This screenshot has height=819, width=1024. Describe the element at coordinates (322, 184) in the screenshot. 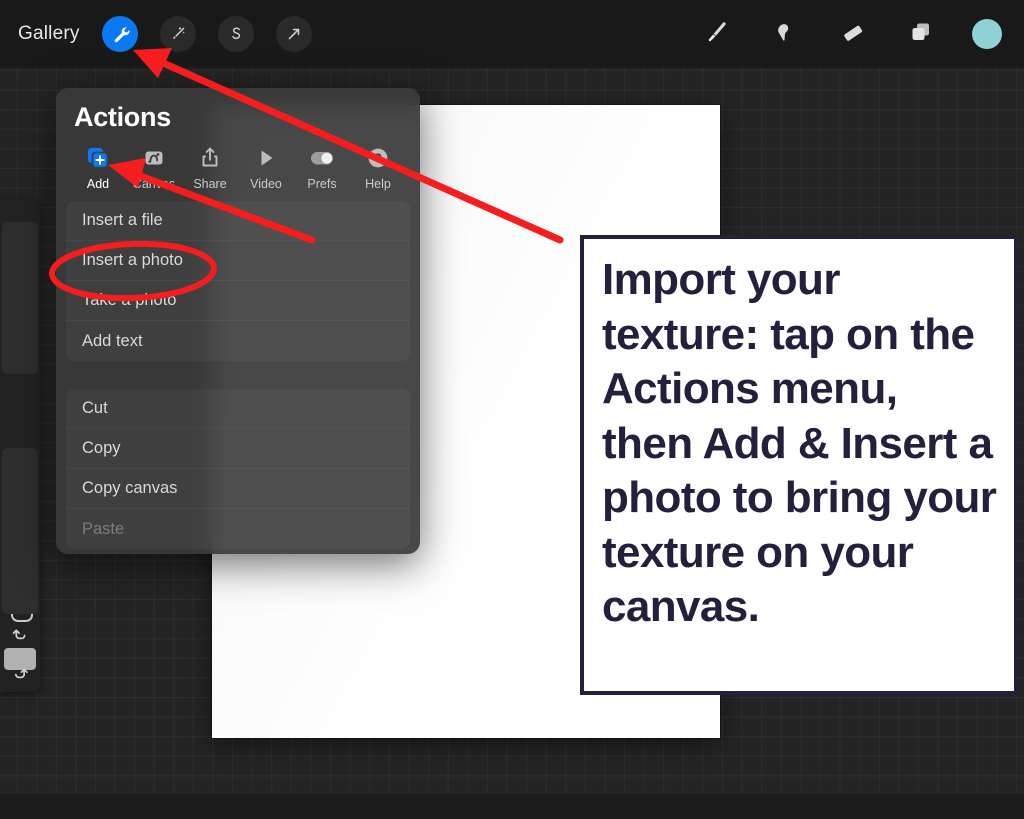

I see `prefs-tab-label: Prefs` at that location.